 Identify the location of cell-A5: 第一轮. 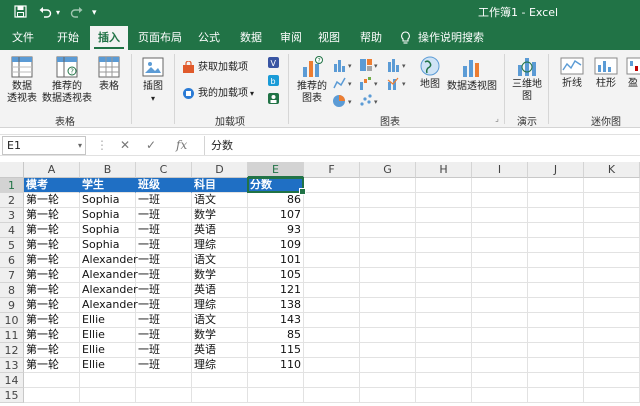
(52, 245).